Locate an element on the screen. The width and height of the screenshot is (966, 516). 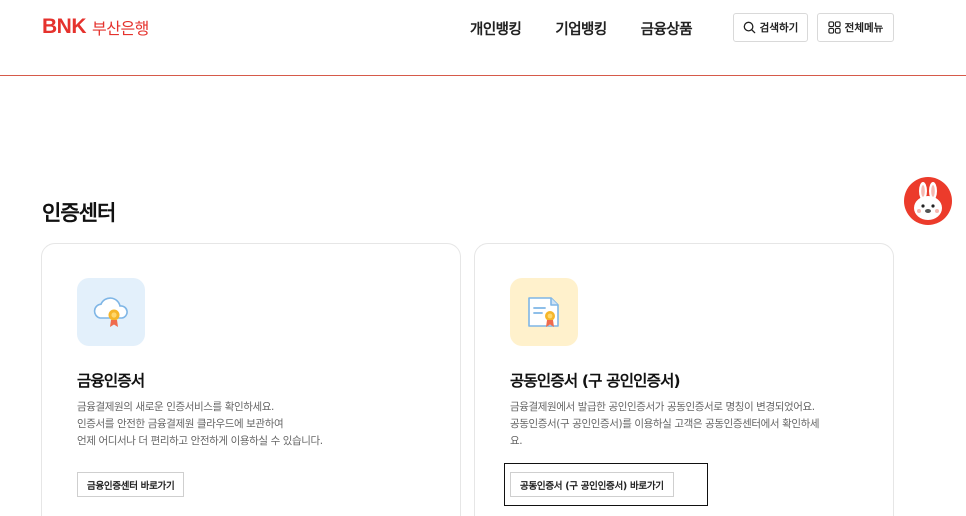
nav-corporate-banking: 기업뱅킹 is located at coordinates (581, 28).